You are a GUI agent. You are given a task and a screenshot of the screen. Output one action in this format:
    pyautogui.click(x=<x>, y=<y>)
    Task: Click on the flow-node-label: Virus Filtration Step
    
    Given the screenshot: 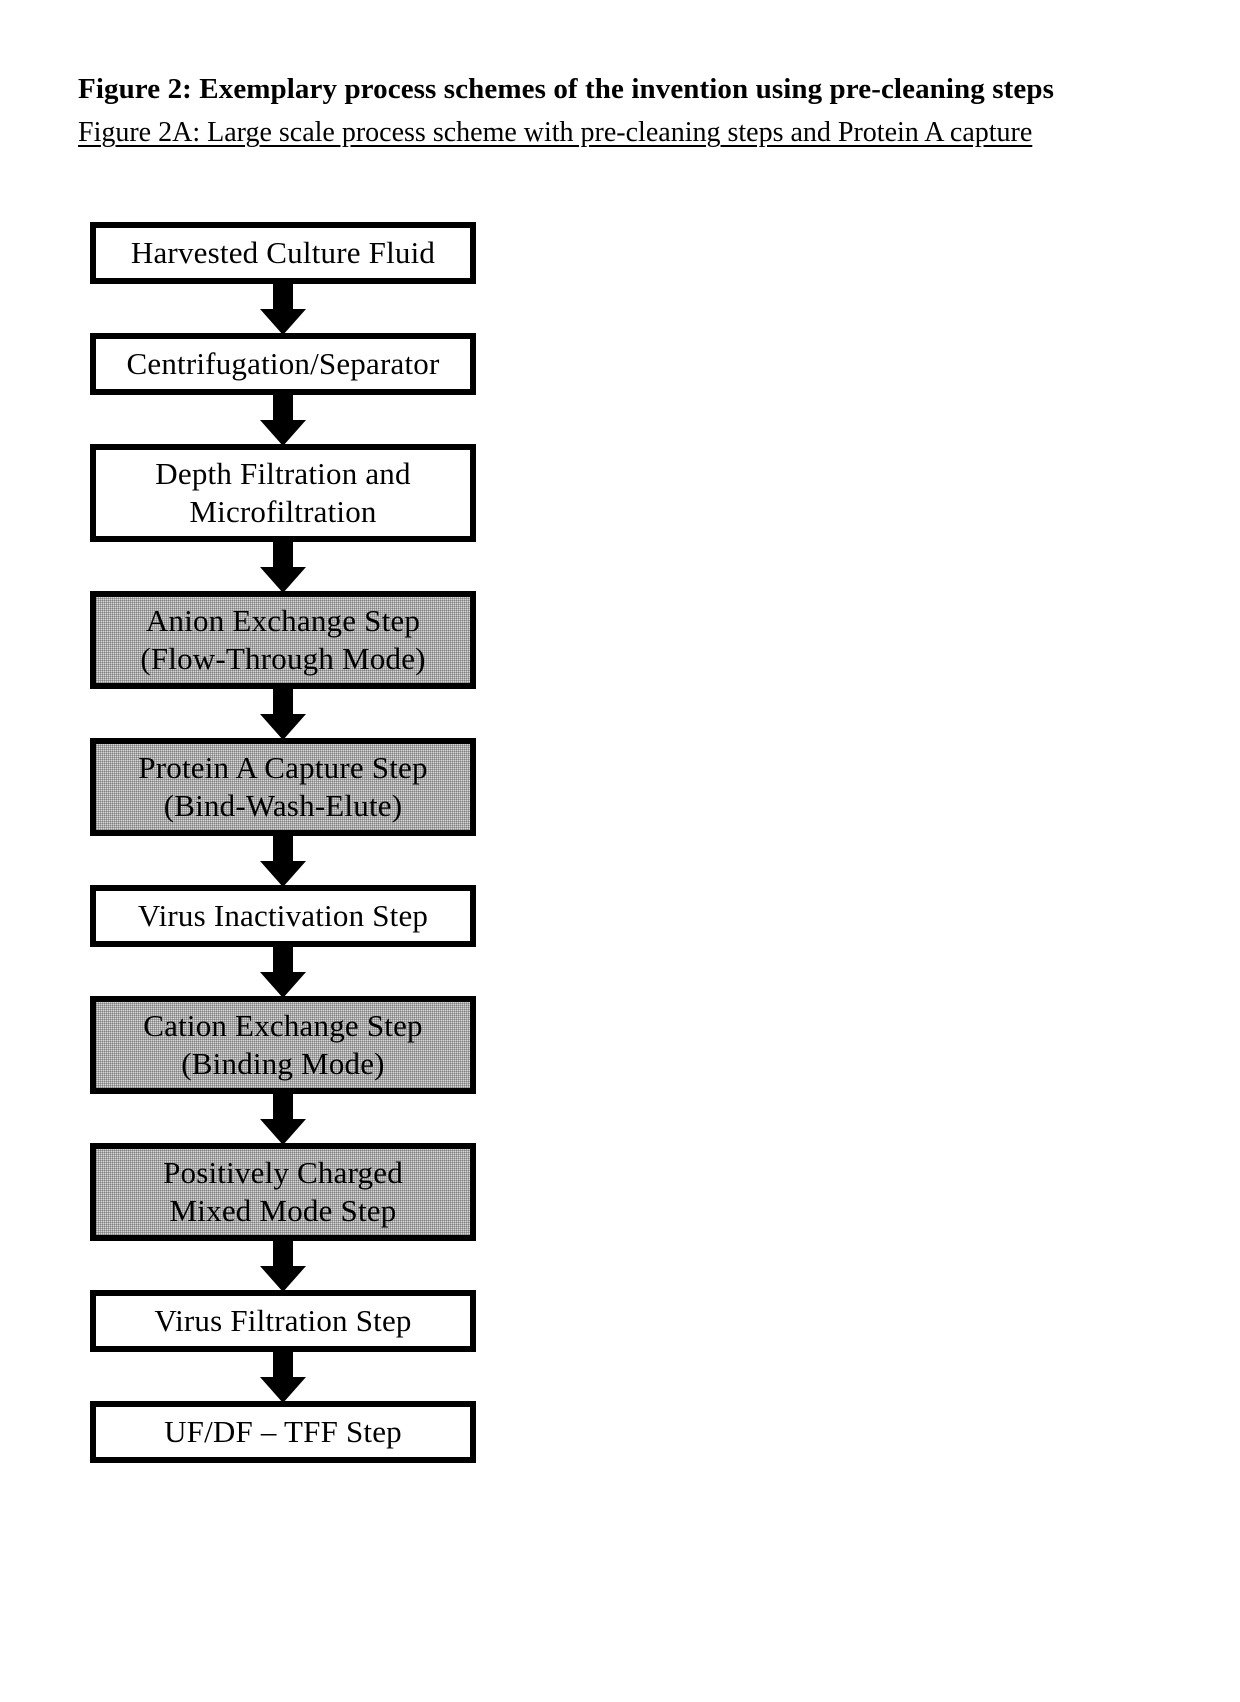 What is the action you would take?
    pyautogui.click(x=283, y=1321)
    